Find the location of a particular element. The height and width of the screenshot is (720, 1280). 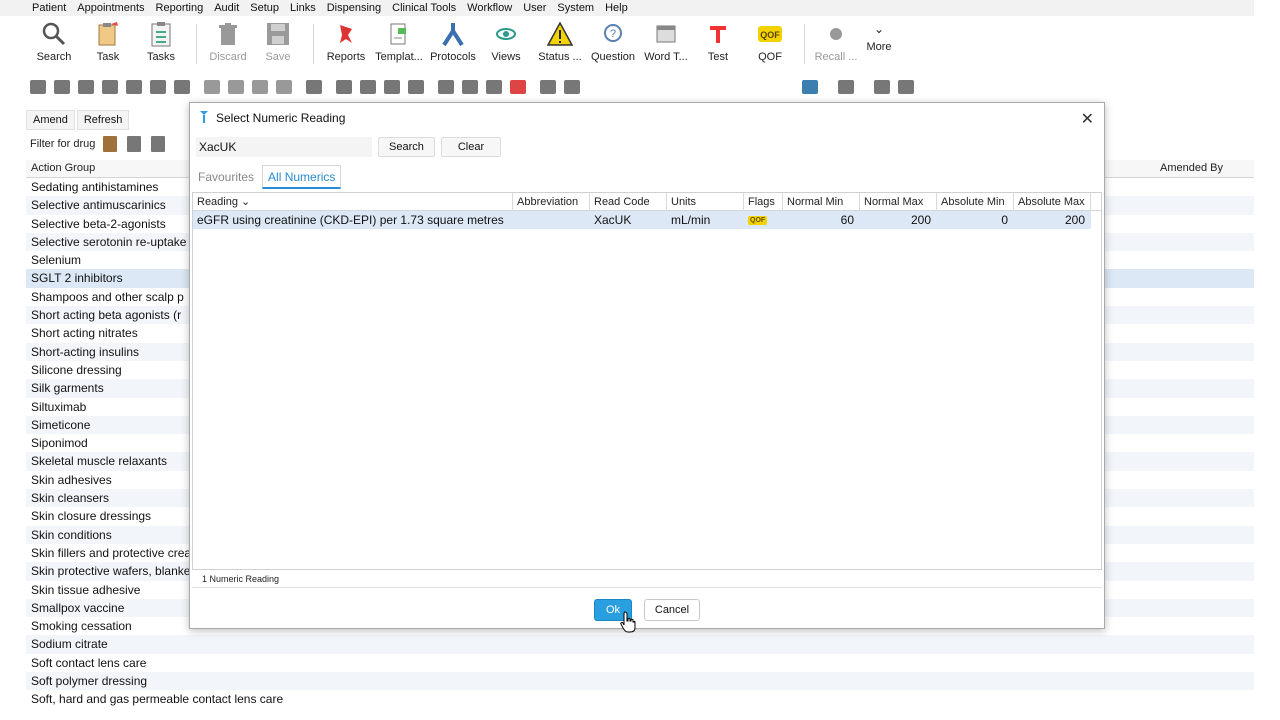

checklist-icon is located at coordinates (161, 34).